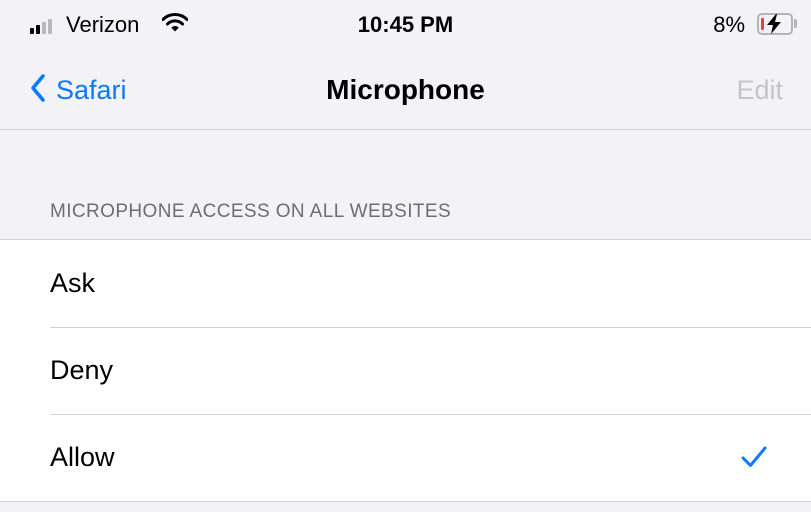 The image size is (811, 512). What do you see at coordinates (762, 24) in the screenshot?
I see `battery-level` at bounding box center [762, 24].